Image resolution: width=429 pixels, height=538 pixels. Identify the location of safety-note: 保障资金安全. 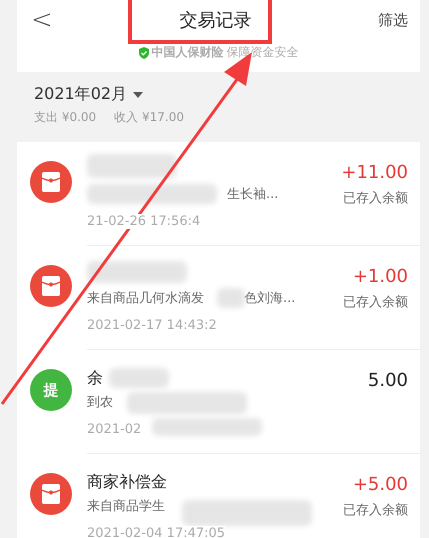
(262, 52).